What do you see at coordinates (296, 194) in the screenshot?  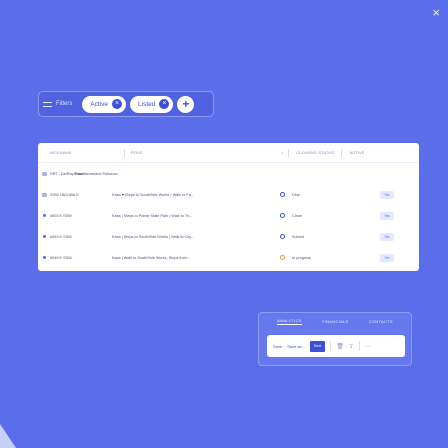 I see `status-label: Dirty` at bounding box center [296, 194].